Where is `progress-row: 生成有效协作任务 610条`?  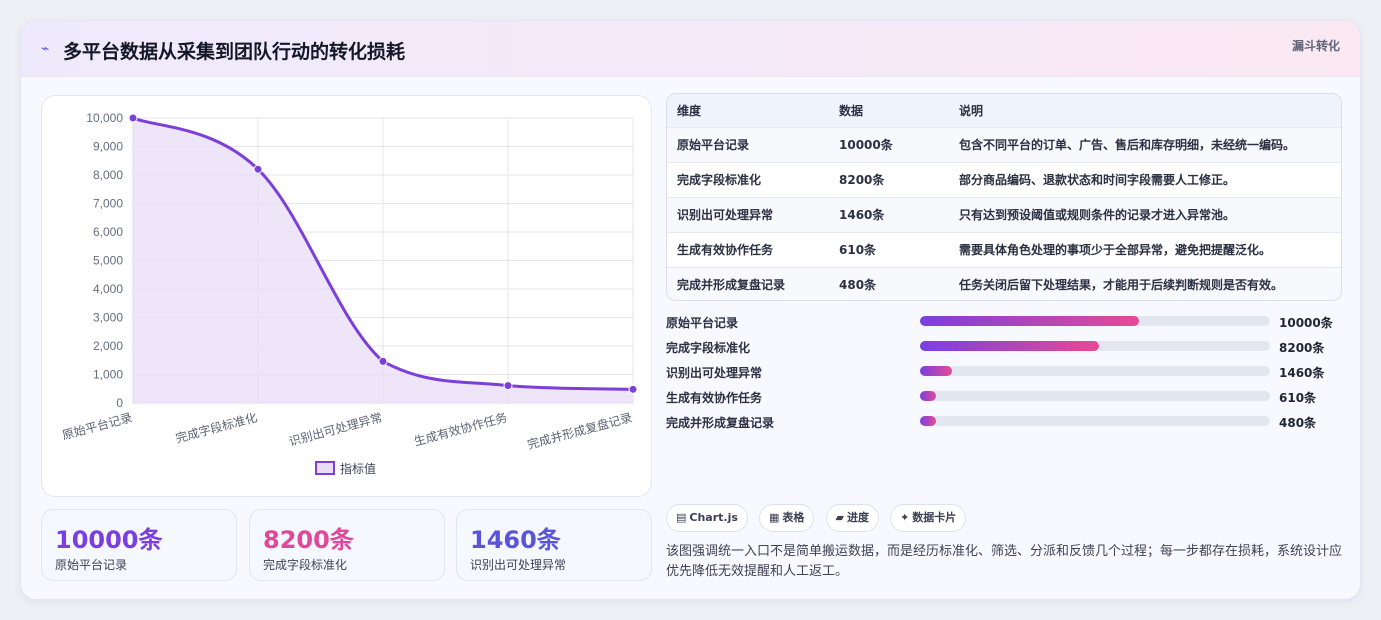 progress-row: 生成有效协作任务 610条 is located at coordinates (1004, 398).